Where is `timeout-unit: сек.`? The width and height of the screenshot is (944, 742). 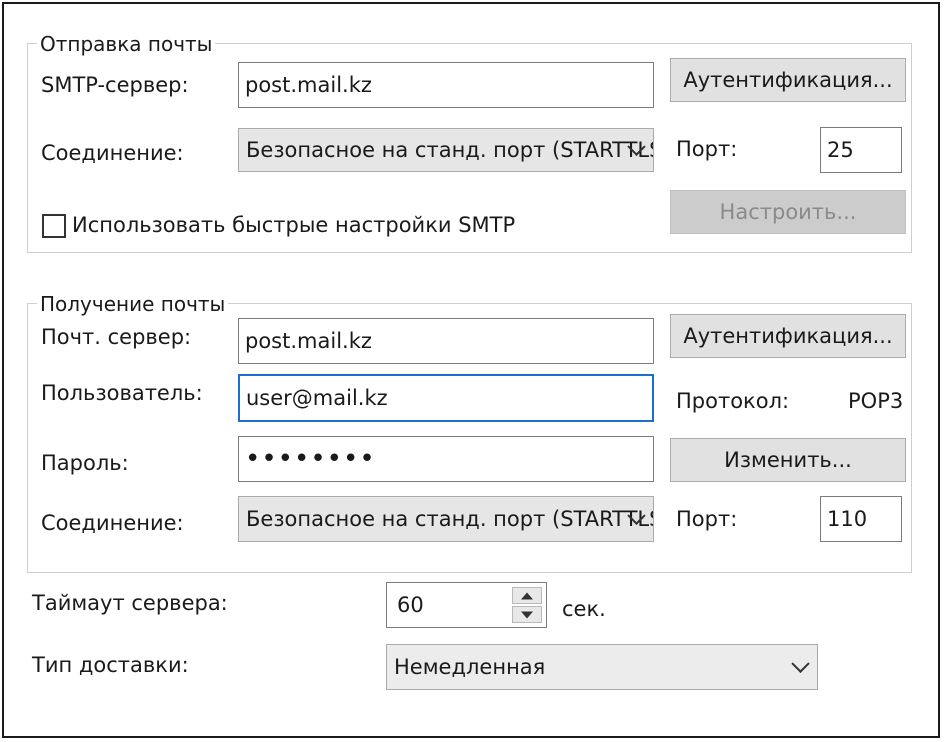
timeout-unit: сек. is located at coordinates (584, 609).